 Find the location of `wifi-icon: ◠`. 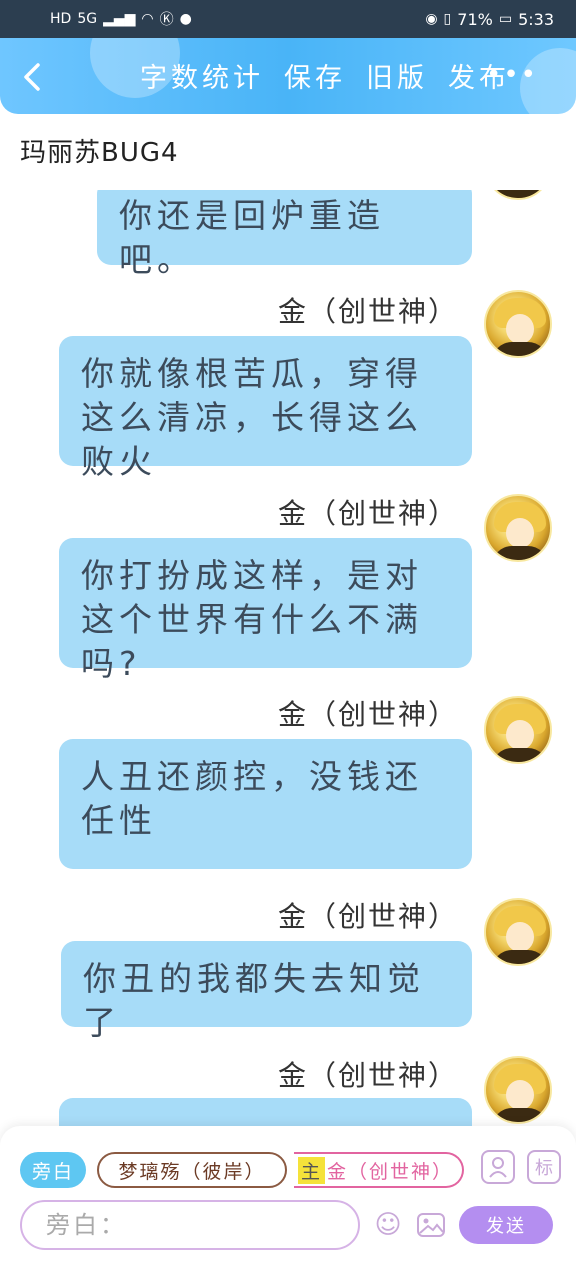

wifi-icon: ◠ is located at coordinates (147, 19).